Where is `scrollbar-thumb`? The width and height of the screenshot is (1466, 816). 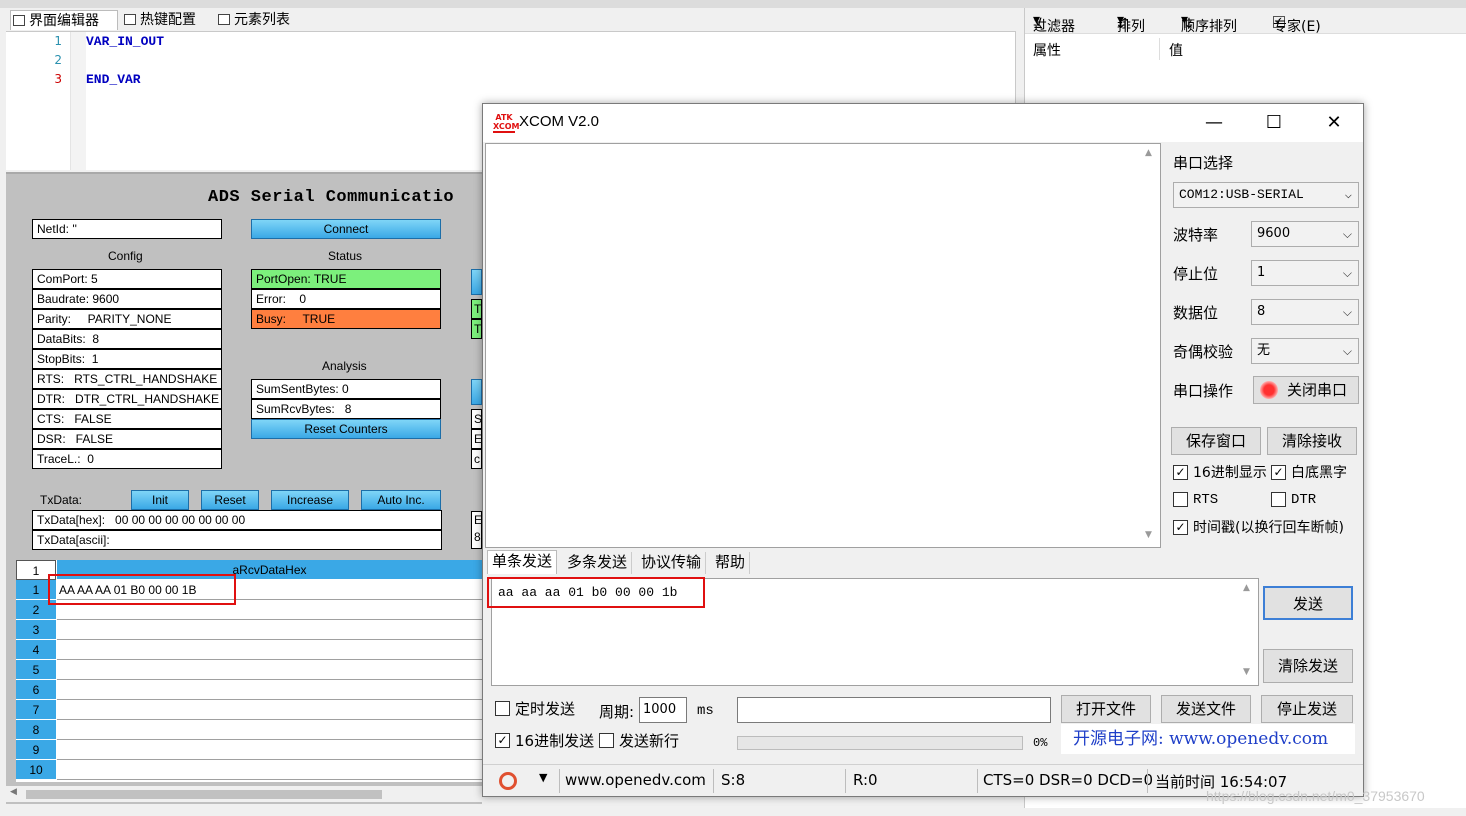
scrollbar-thumb is located at coordinates (204, 794).